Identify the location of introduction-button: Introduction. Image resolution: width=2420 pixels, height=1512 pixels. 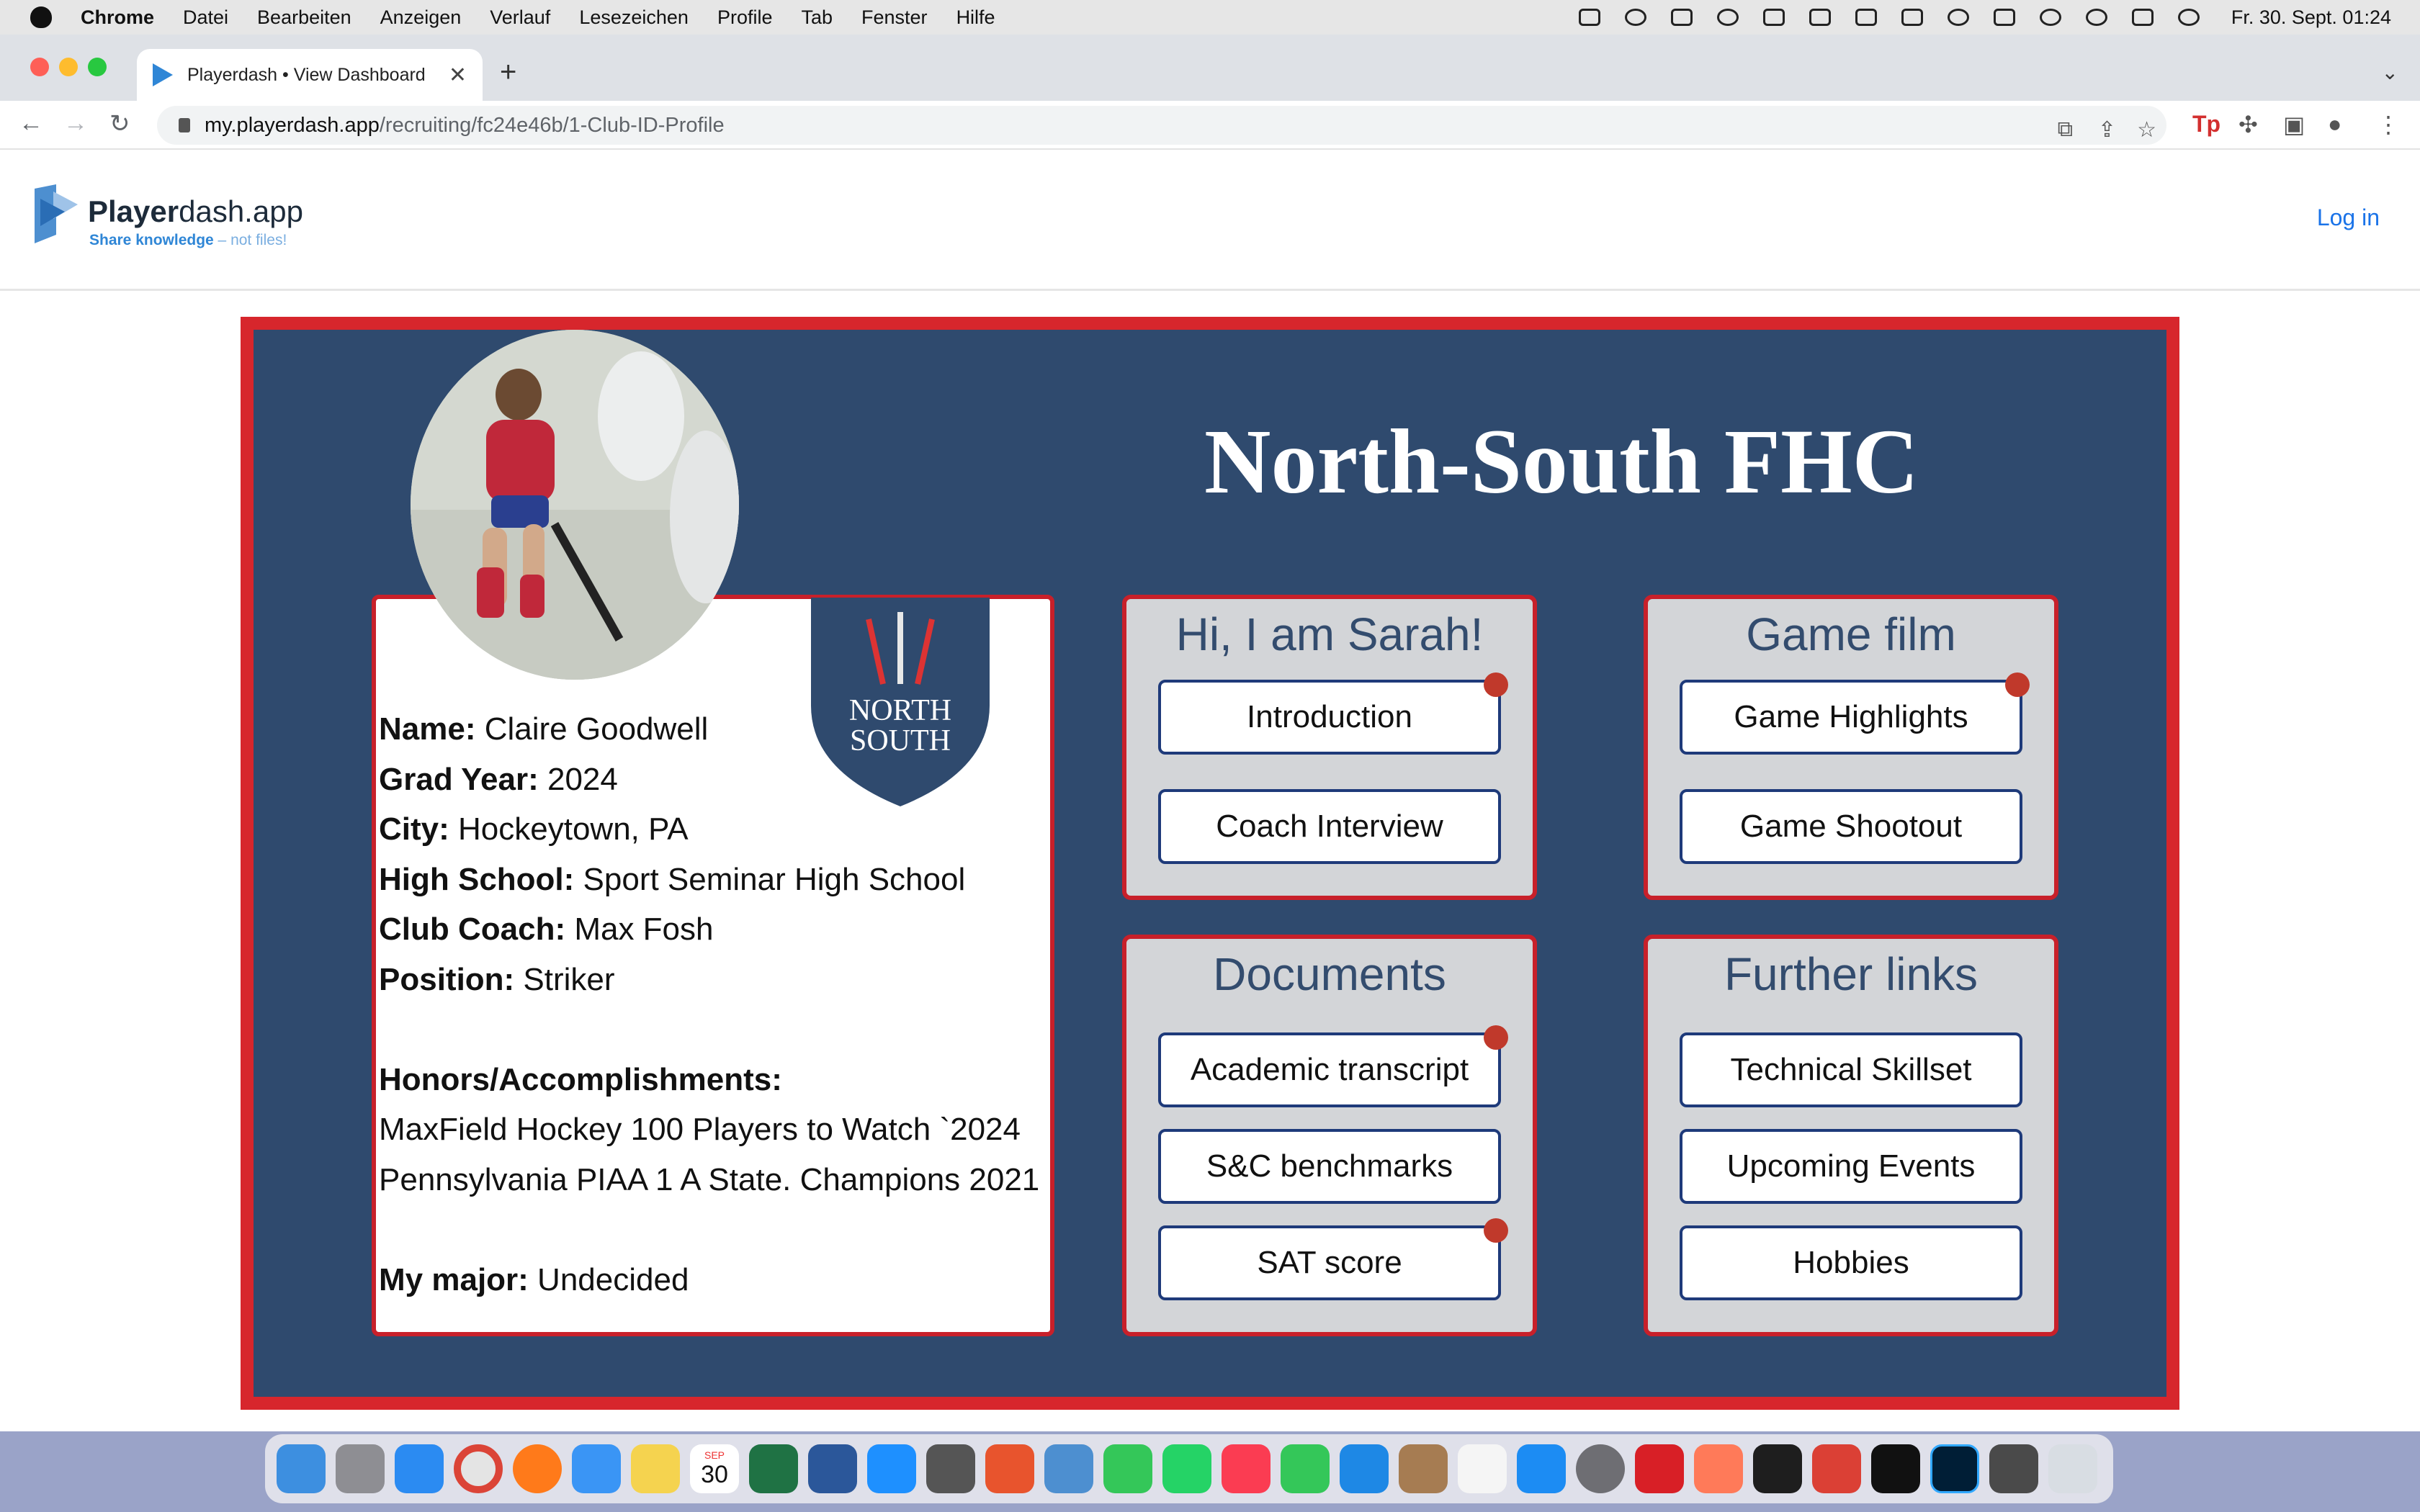
(1333, 713).